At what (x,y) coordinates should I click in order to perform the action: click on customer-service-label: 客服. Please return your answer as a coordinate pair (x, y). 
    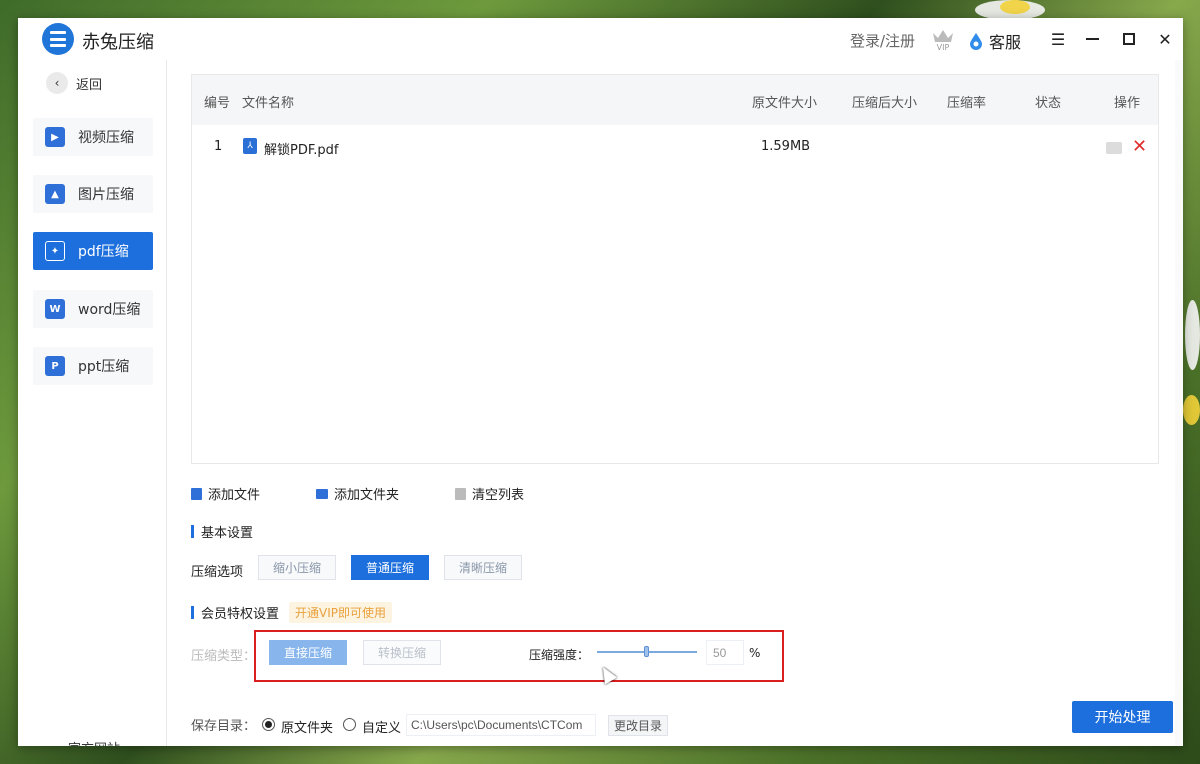
    Looking at the image, I should click on (1005, 42).